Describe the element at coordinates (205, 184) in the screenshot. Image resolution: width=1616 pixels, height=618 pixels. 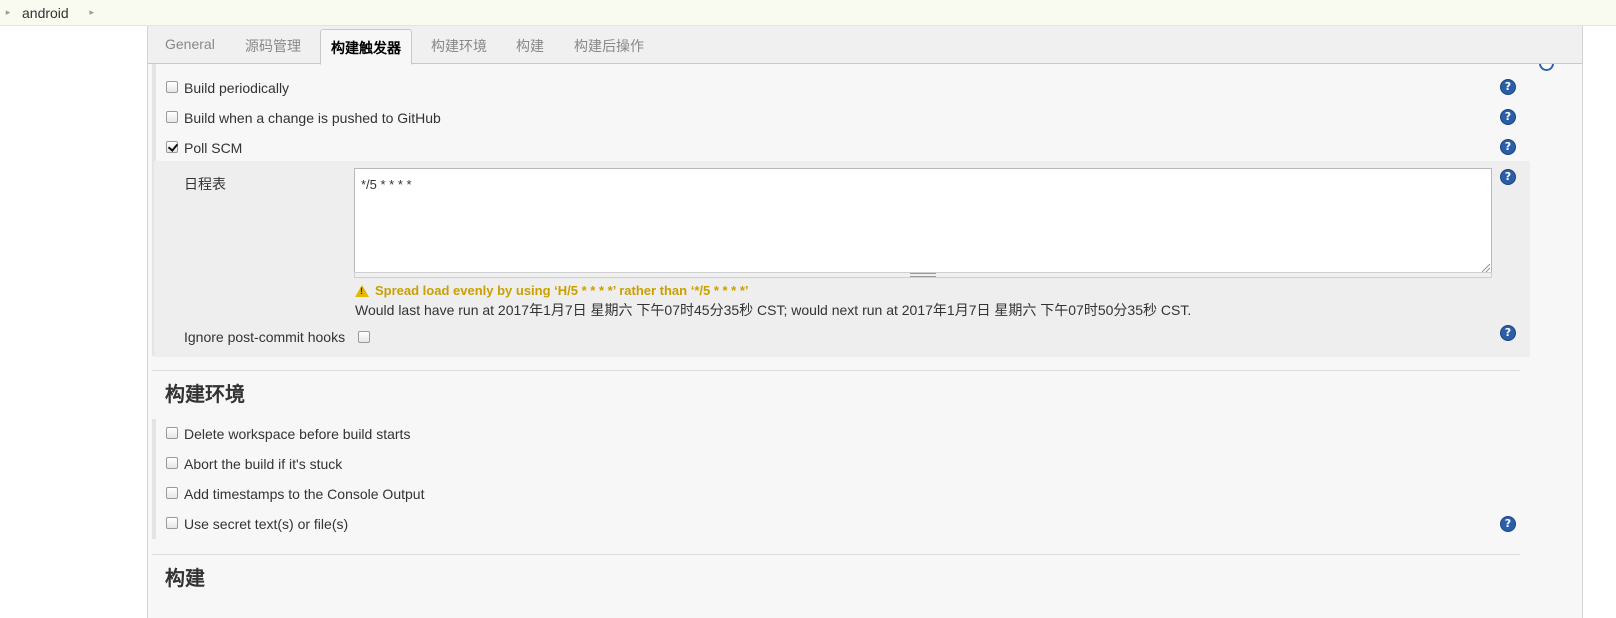
I see `schedule-label: 日程表` at that location.